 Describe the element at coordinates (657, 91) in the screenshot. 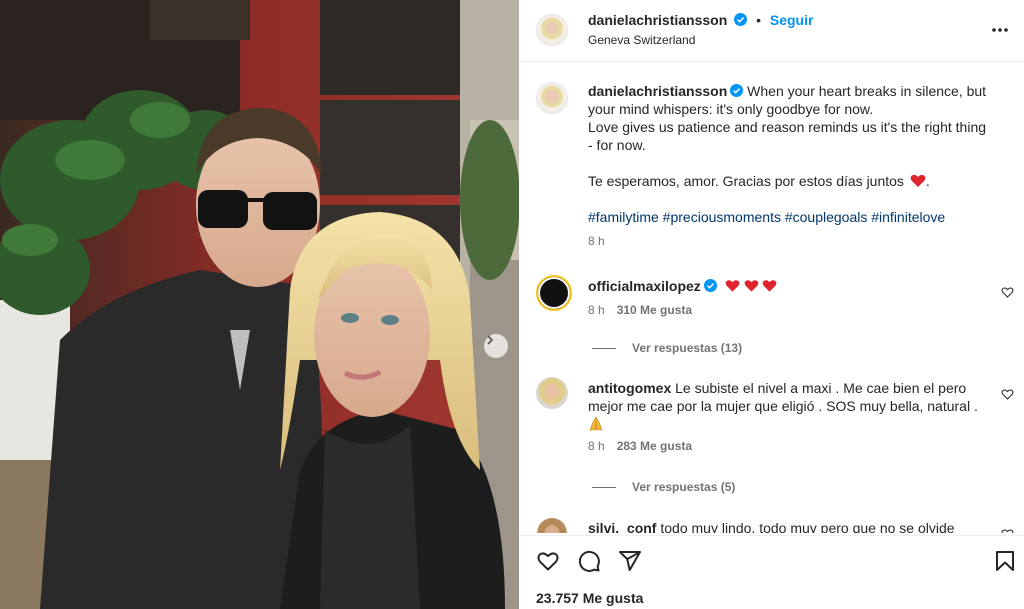

I see `caption-username: danielachristiansson` at that location.